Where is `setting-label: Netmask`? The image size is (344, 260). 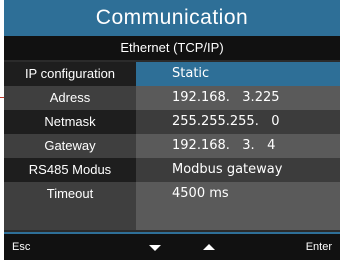
setting-label: Netmask is located at coordinates (70, 122).